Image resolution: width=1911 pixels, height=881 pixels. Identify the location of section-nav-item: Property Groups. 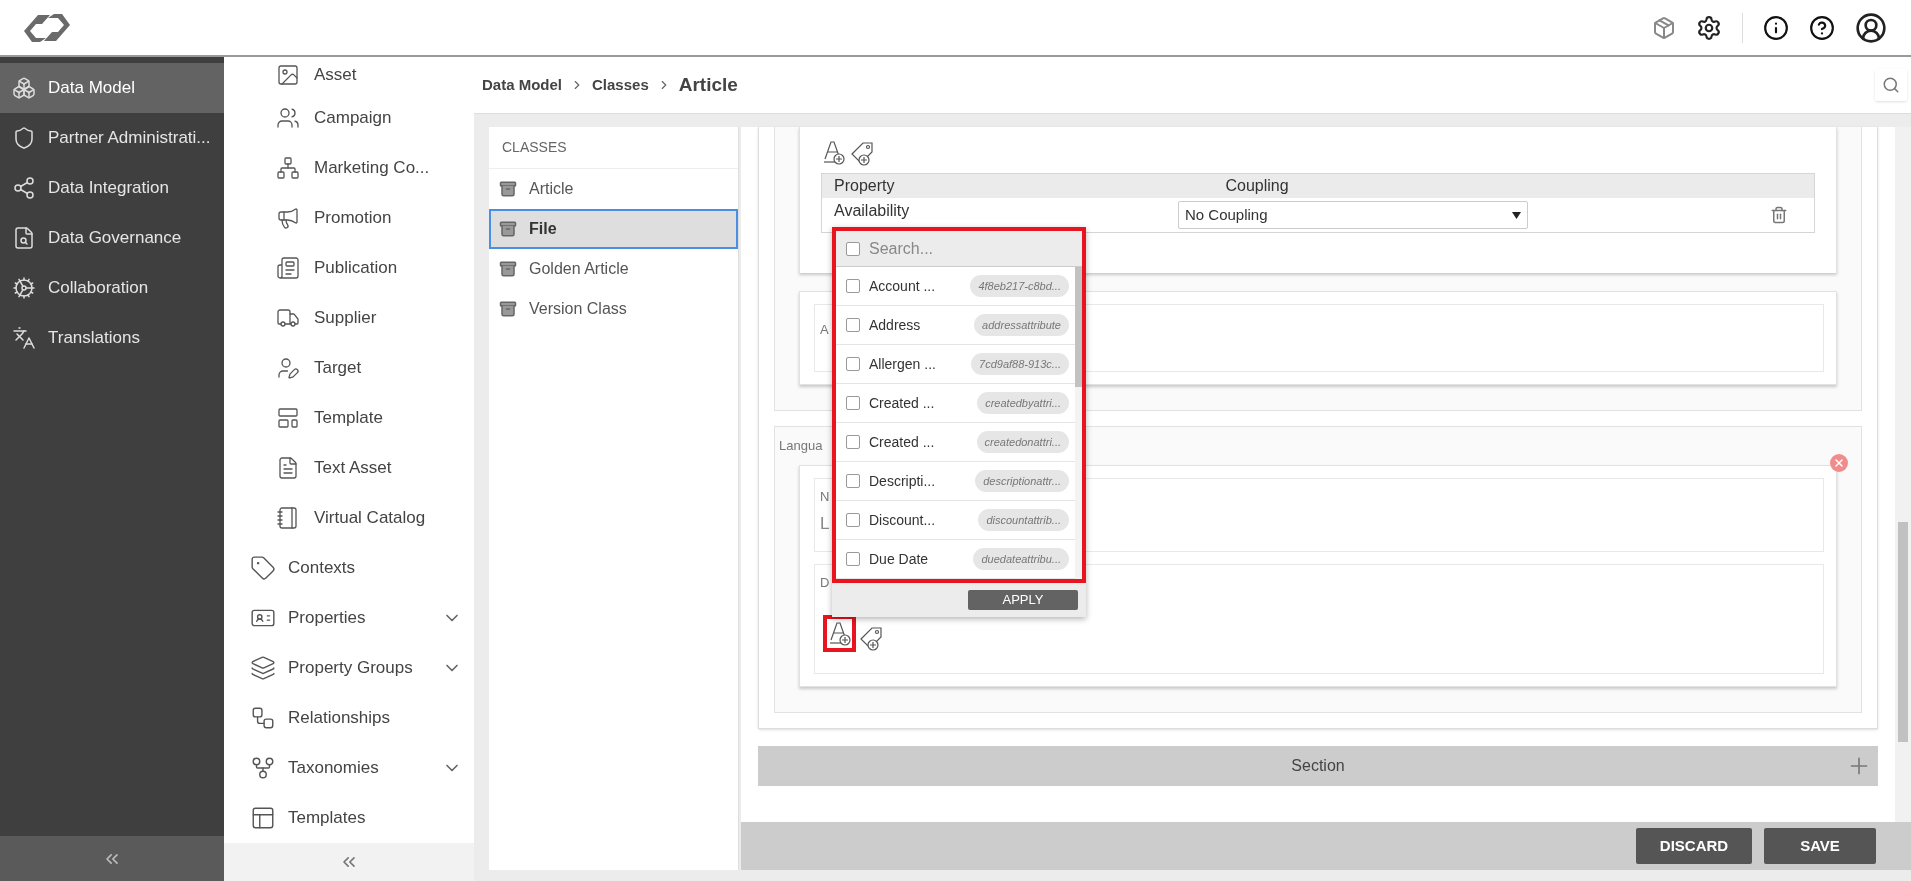
(349, 668).